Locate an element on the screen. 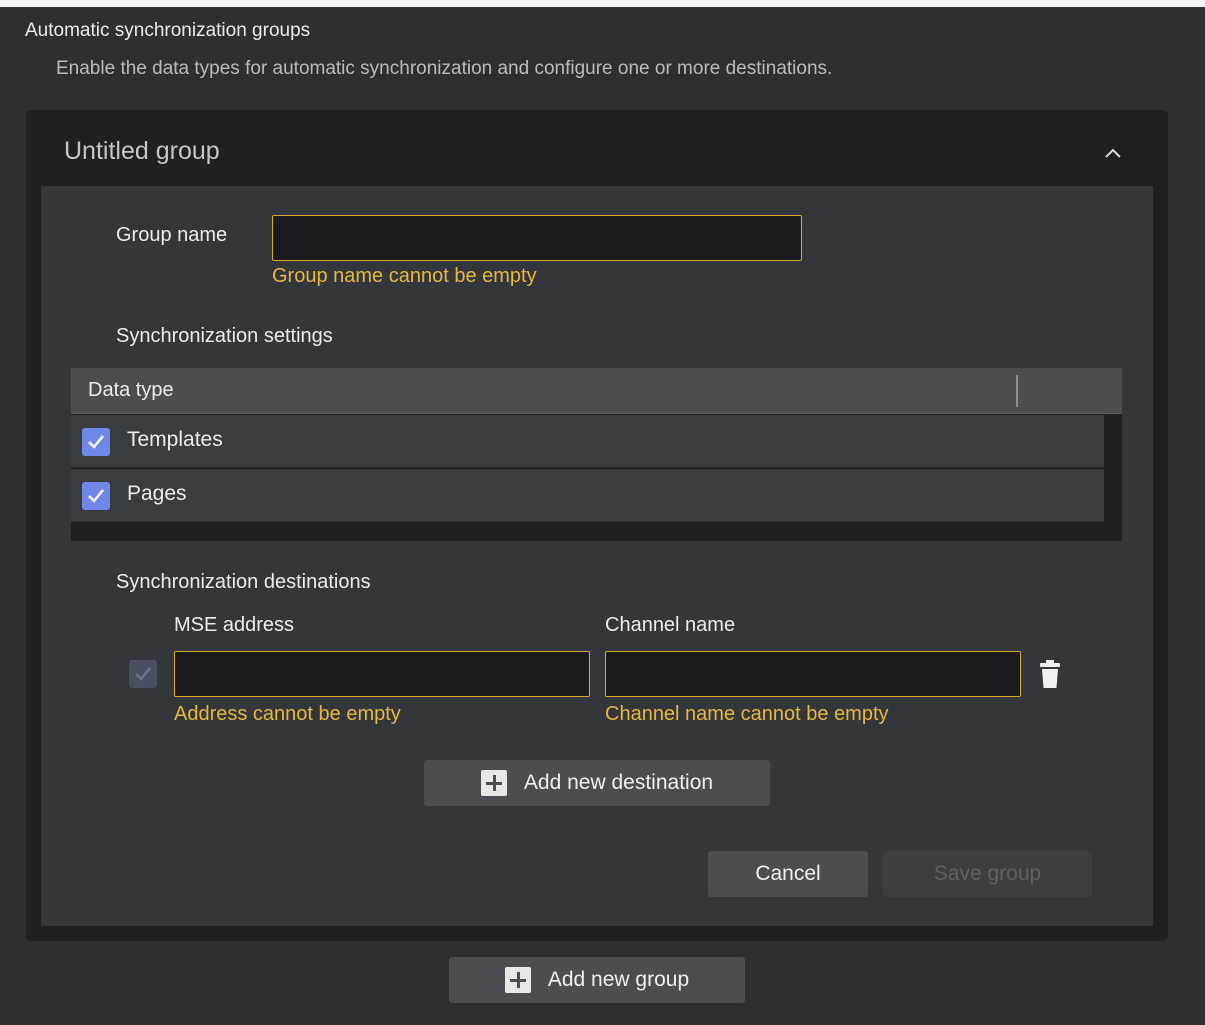  group-header: Untitled group is located at coordinates (597, 148).